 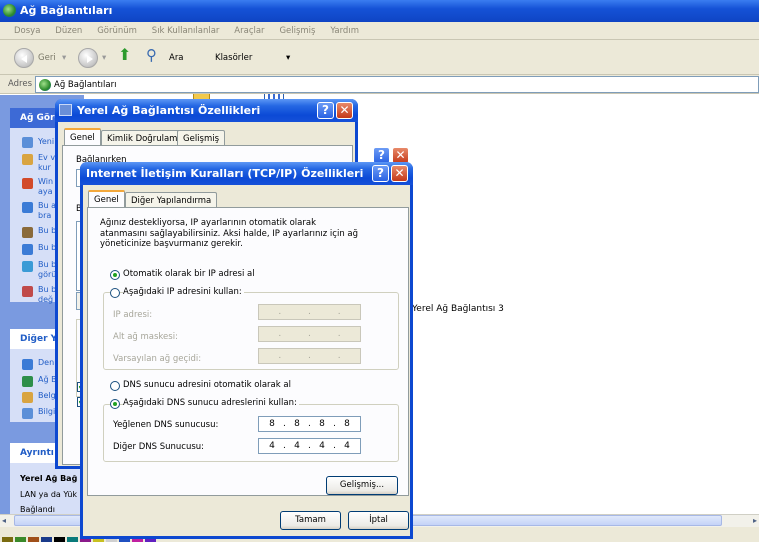 I want to click on preferred-dns-input: 8. 8. 8. 8, so click(x=309, y=424).